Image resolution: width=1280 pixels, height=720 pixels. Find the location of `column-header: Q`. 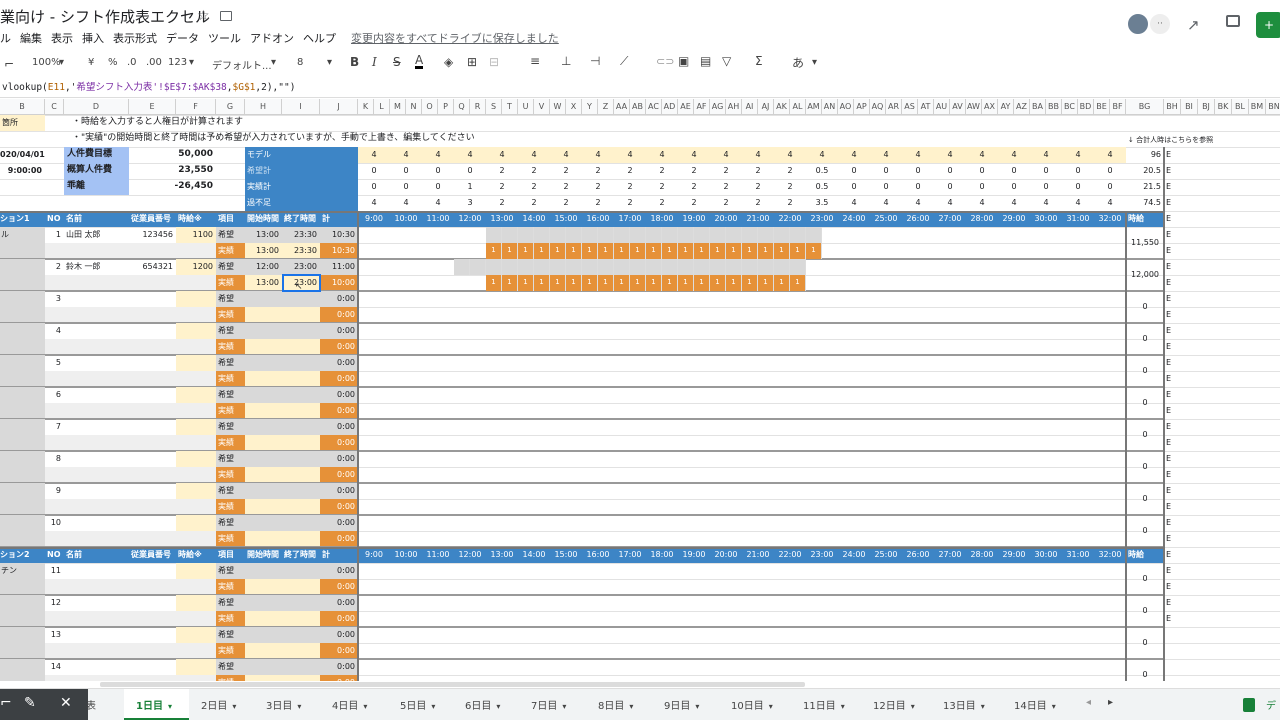

column-header: Q is located at coordinates (462, 107).